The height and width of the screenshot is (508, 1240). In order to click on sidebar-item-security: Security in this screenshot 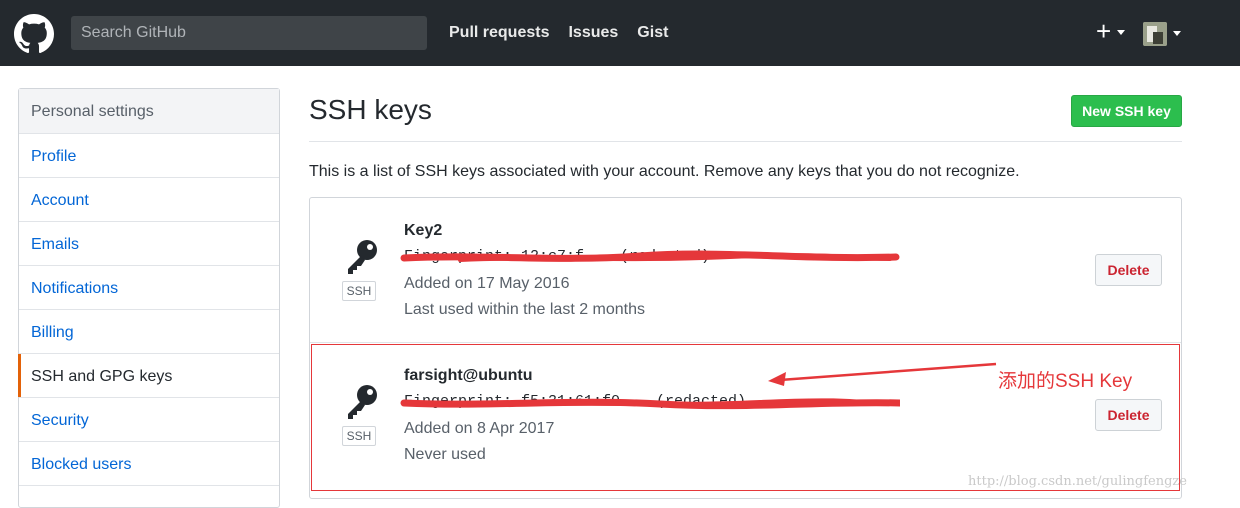, I will do `click(149, 420)`.